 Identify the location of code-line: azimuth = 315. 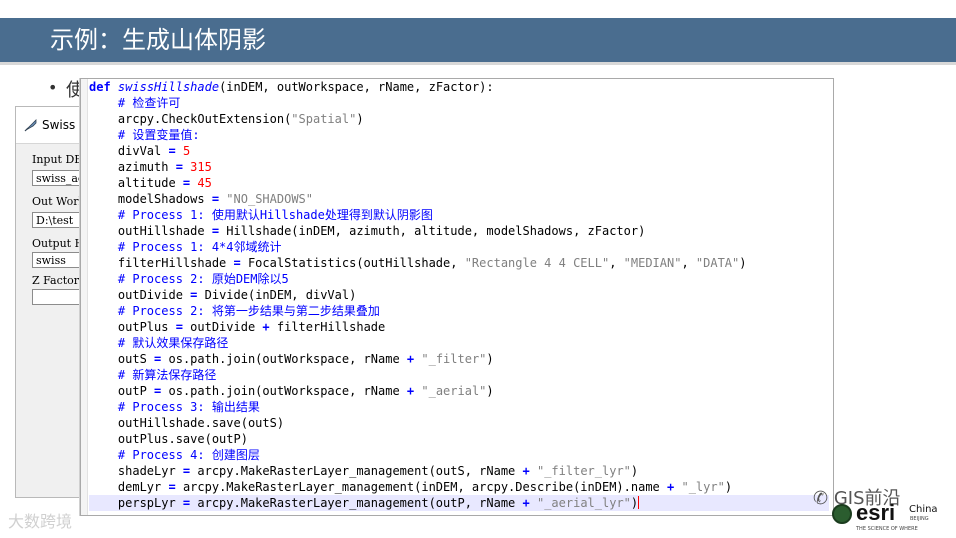
(150, 167).